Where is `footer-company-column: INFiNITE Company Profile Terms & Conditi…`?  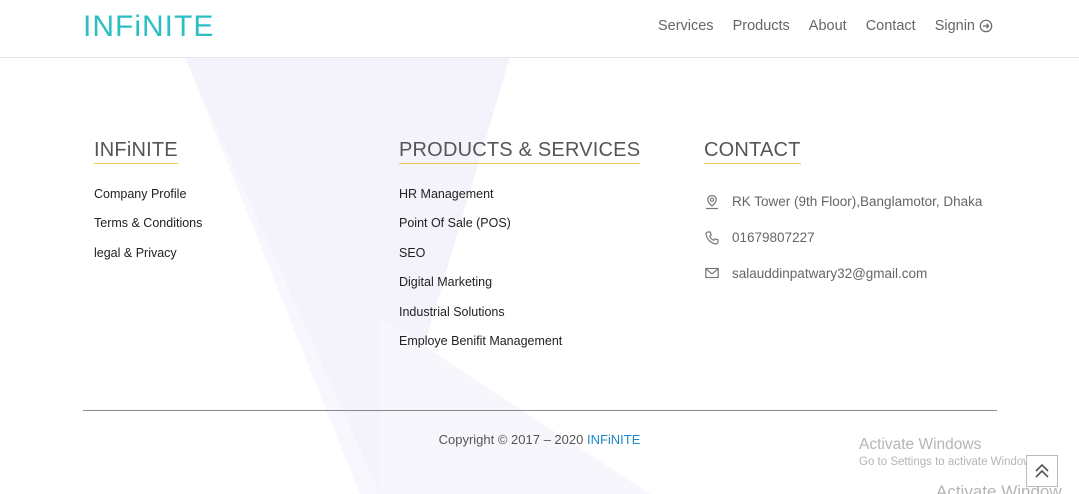 footer-company-column: INFiNITE Company Profile Terms & Conditi… is located at coordinates (148, 206).